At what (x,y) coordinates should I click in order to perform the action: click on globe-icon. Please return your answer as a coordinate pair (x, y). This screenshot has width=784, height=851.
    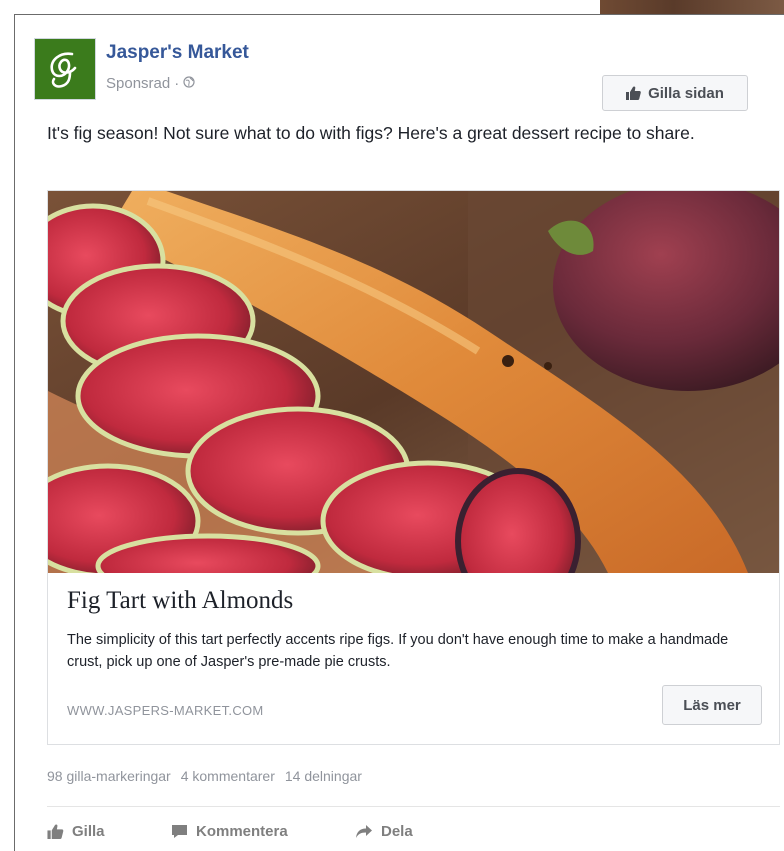
    Looking at the image, I should click on (189, 83).